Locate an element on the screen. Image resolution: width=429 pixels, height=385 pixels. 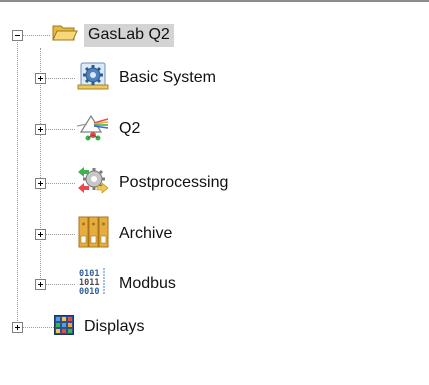
tree-node-q2: Q2 is located at coordinates (110, 129).